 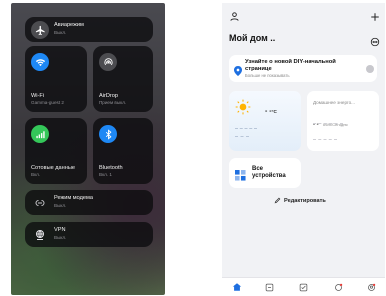 I want to click on tab-smart, so click(x=338, y=287).